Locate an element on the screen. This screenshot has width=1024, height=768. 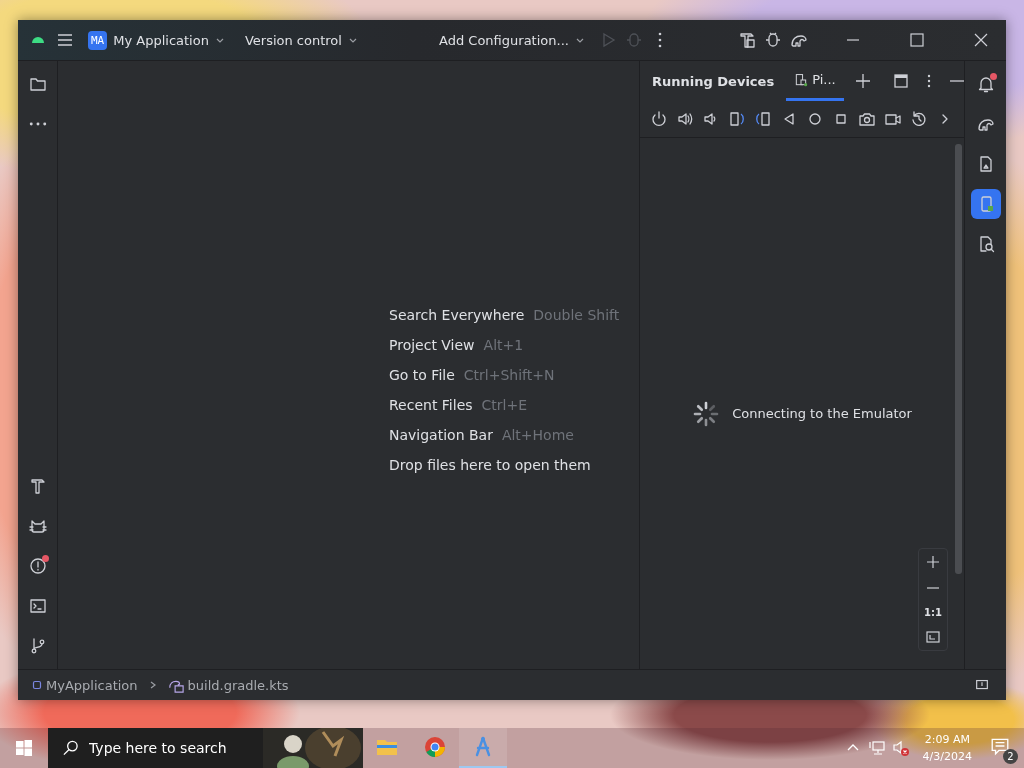
scrollbar is located at coordinates (958, 359).